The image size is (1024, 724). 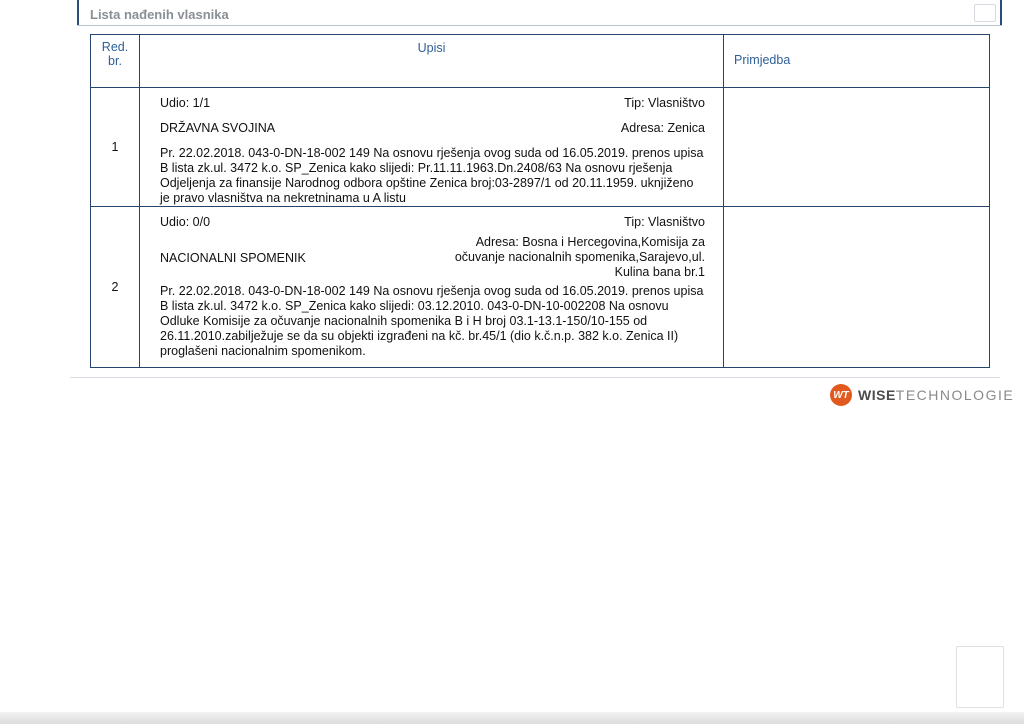 What do you see at coordinates (78, 13) in the screenshot?
I see `section-frame-left` at bounding box center [78, 13].